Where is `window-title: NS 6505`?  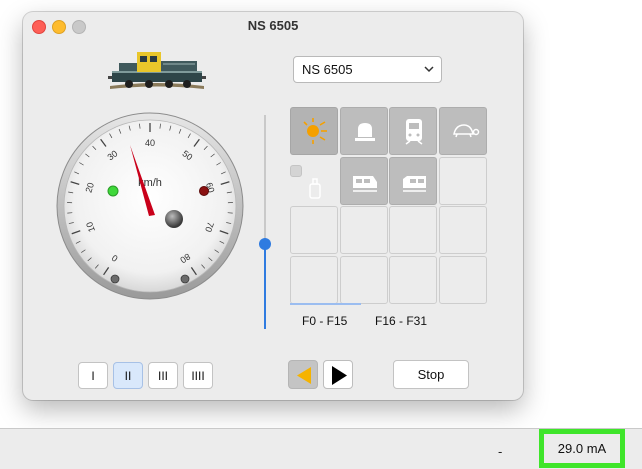
window-title: NS 6505 is located at coordinates (273, 25).